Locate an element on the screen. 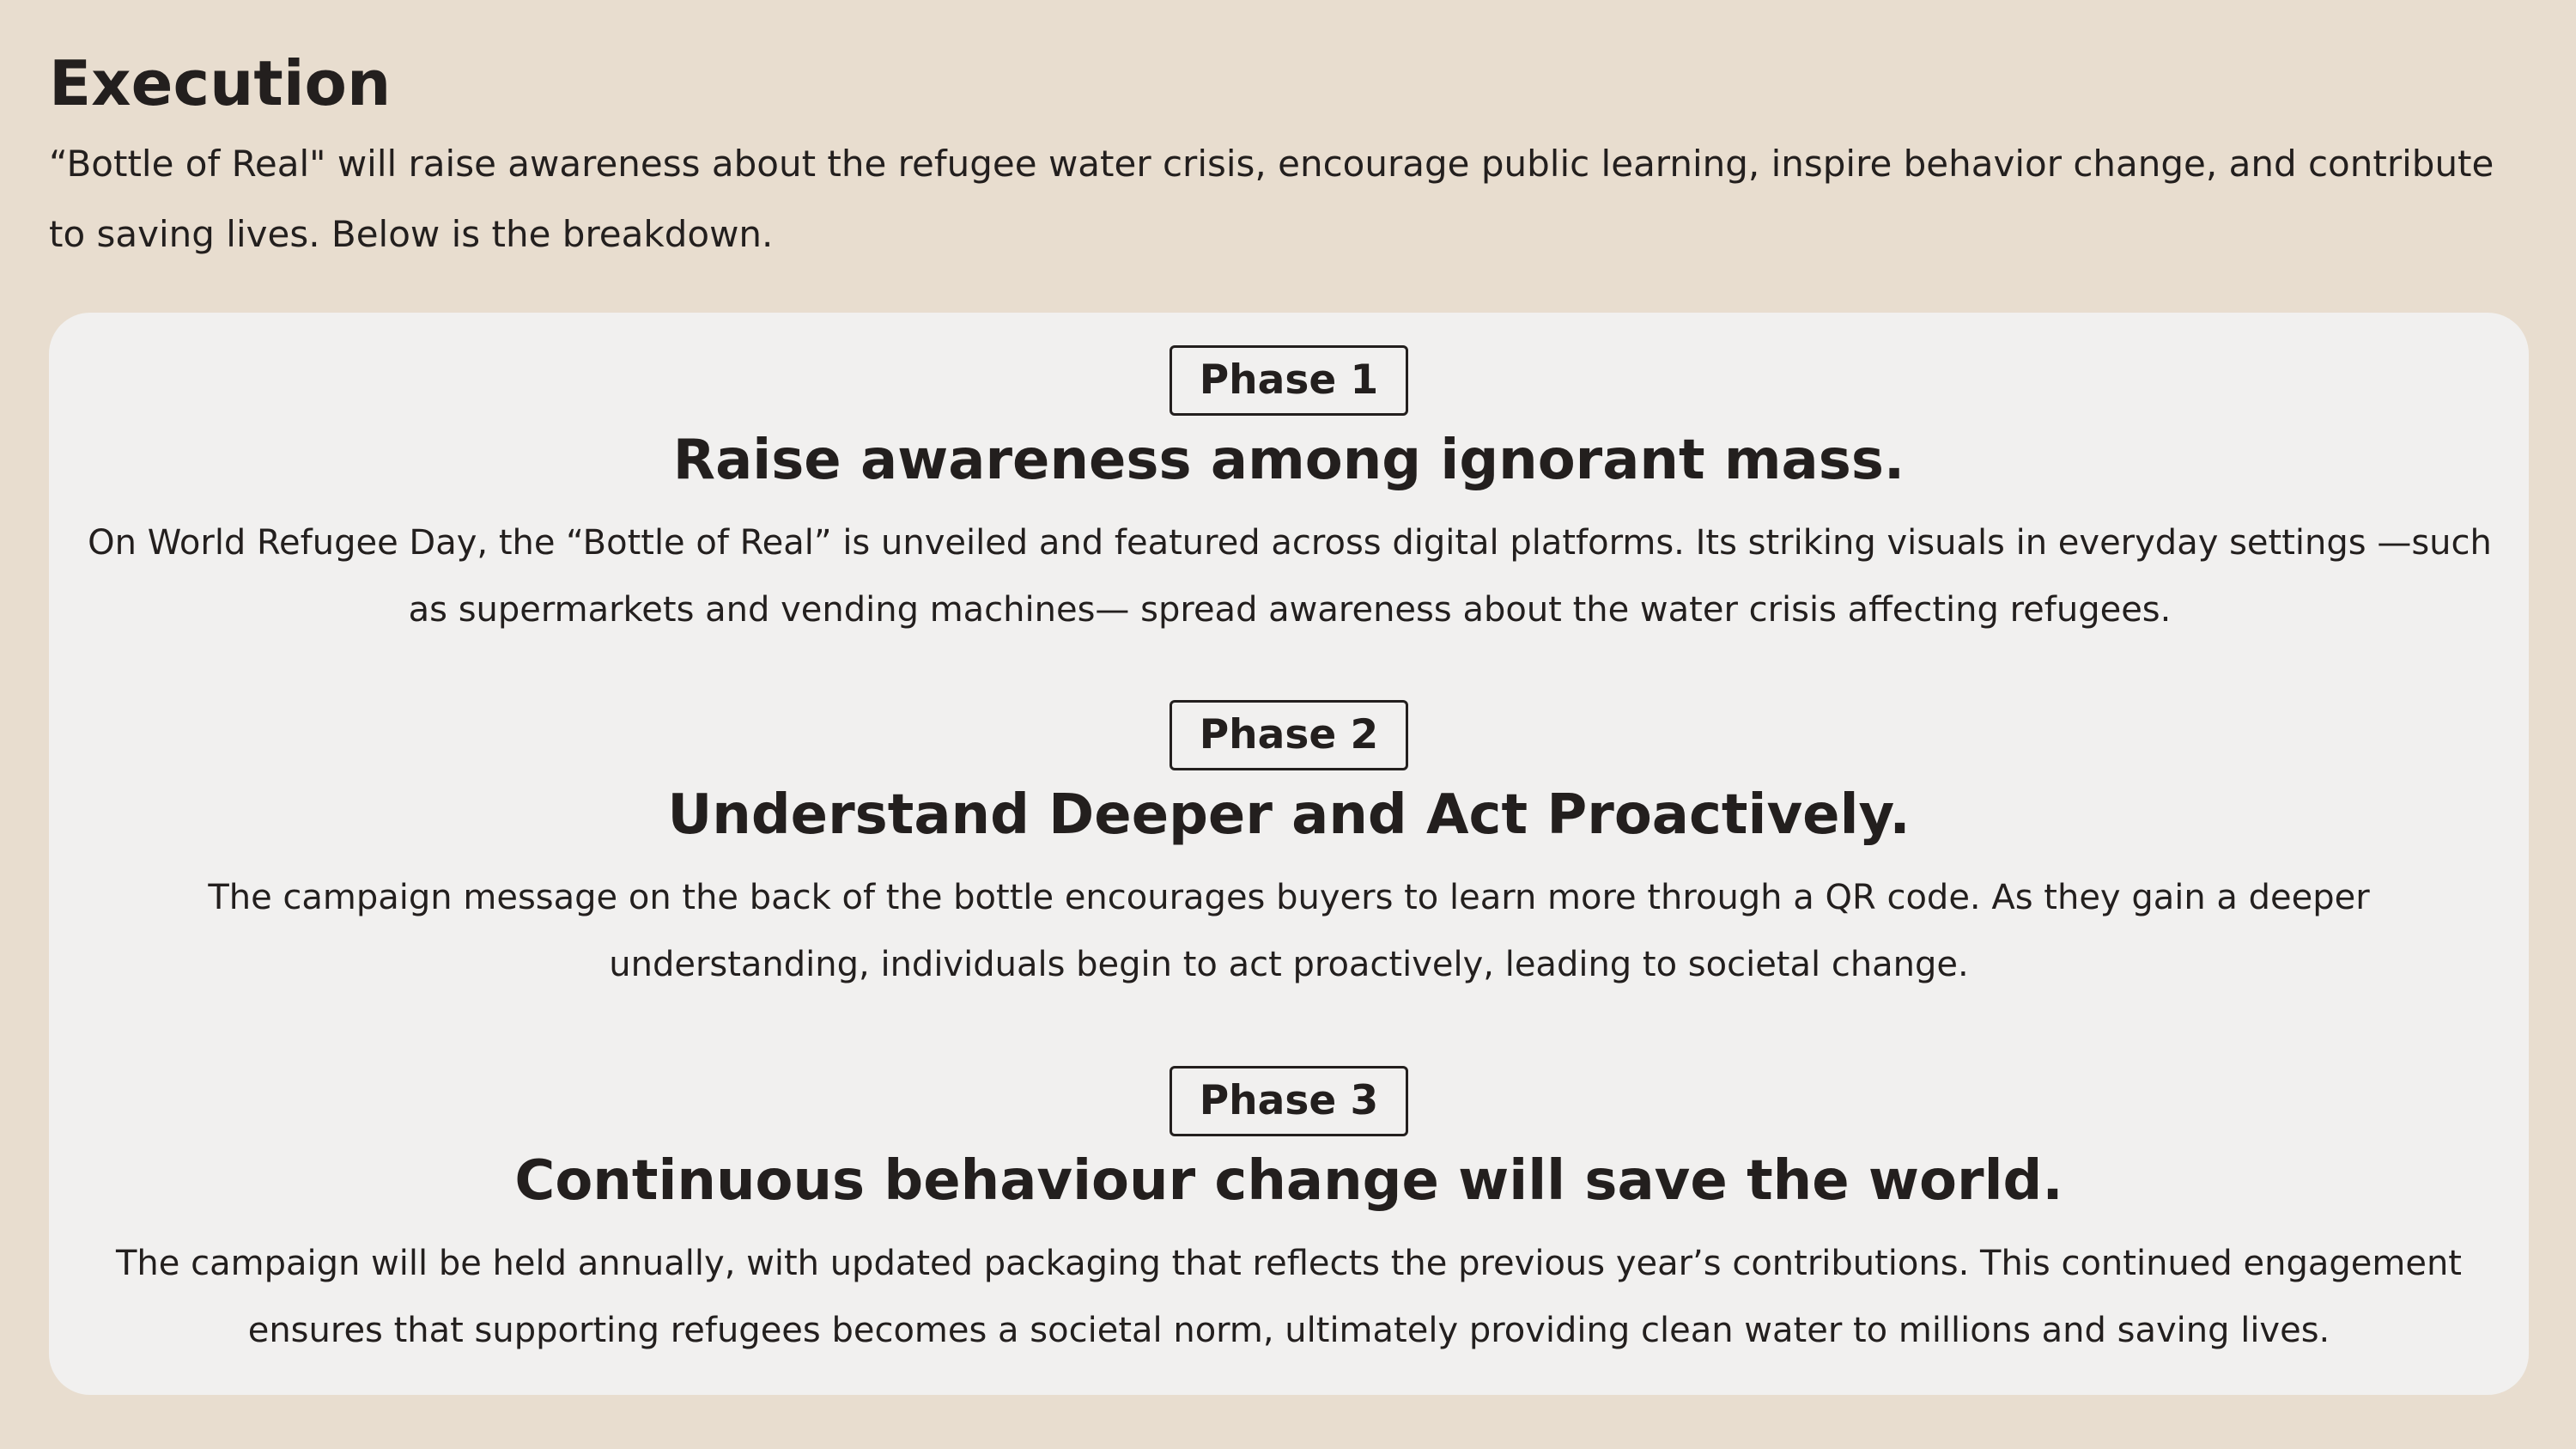 This screenshot has width=2576, height=1449. phase-2-badge: Phase 2 is located at coordinates (1289, 735).